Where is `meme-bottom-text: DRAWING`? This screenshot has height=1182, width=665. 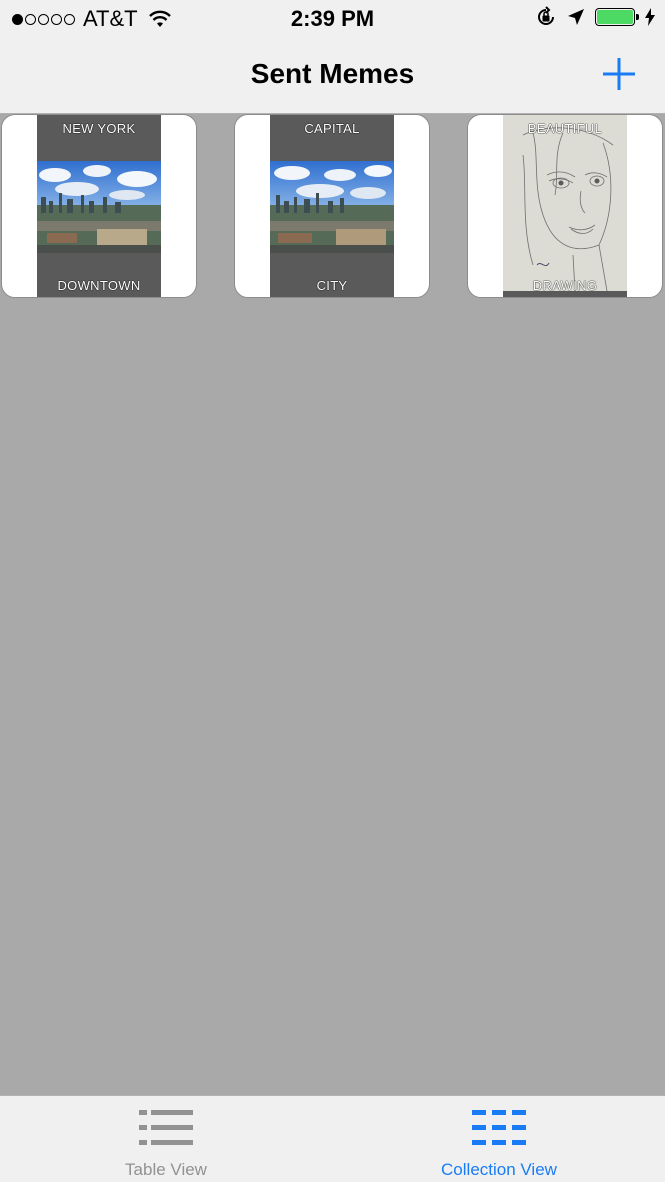 meme-bottom-text: DRAWING is located at coordinates (565, 285).